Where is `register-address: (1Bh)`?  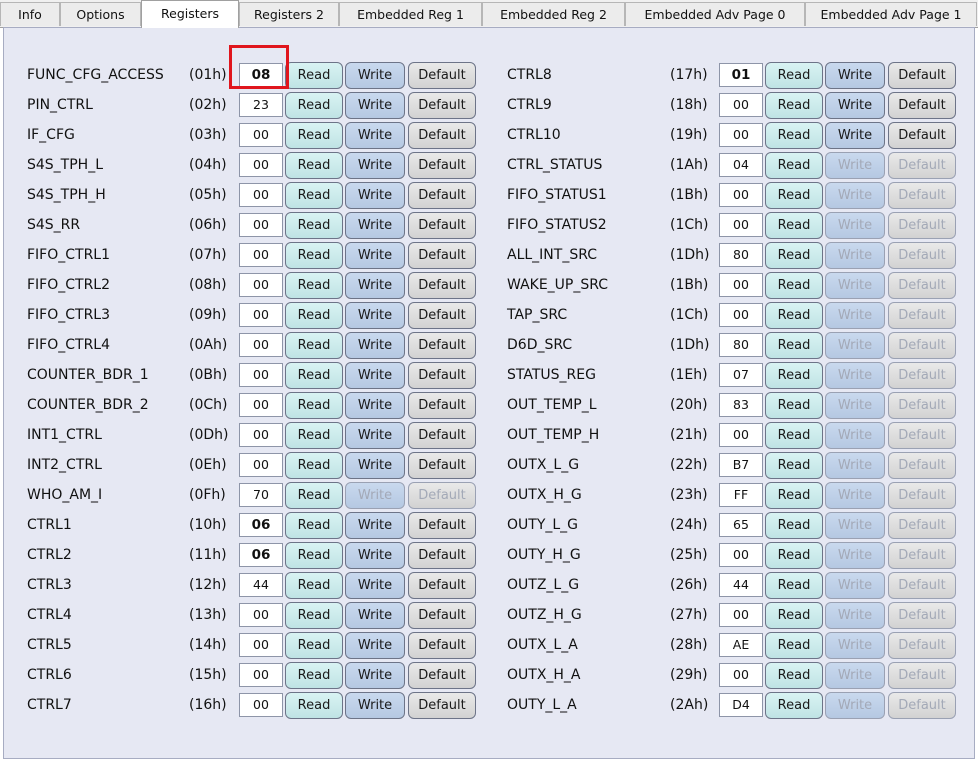 register-address: (1Bh) is located at coordinates (689, 285).